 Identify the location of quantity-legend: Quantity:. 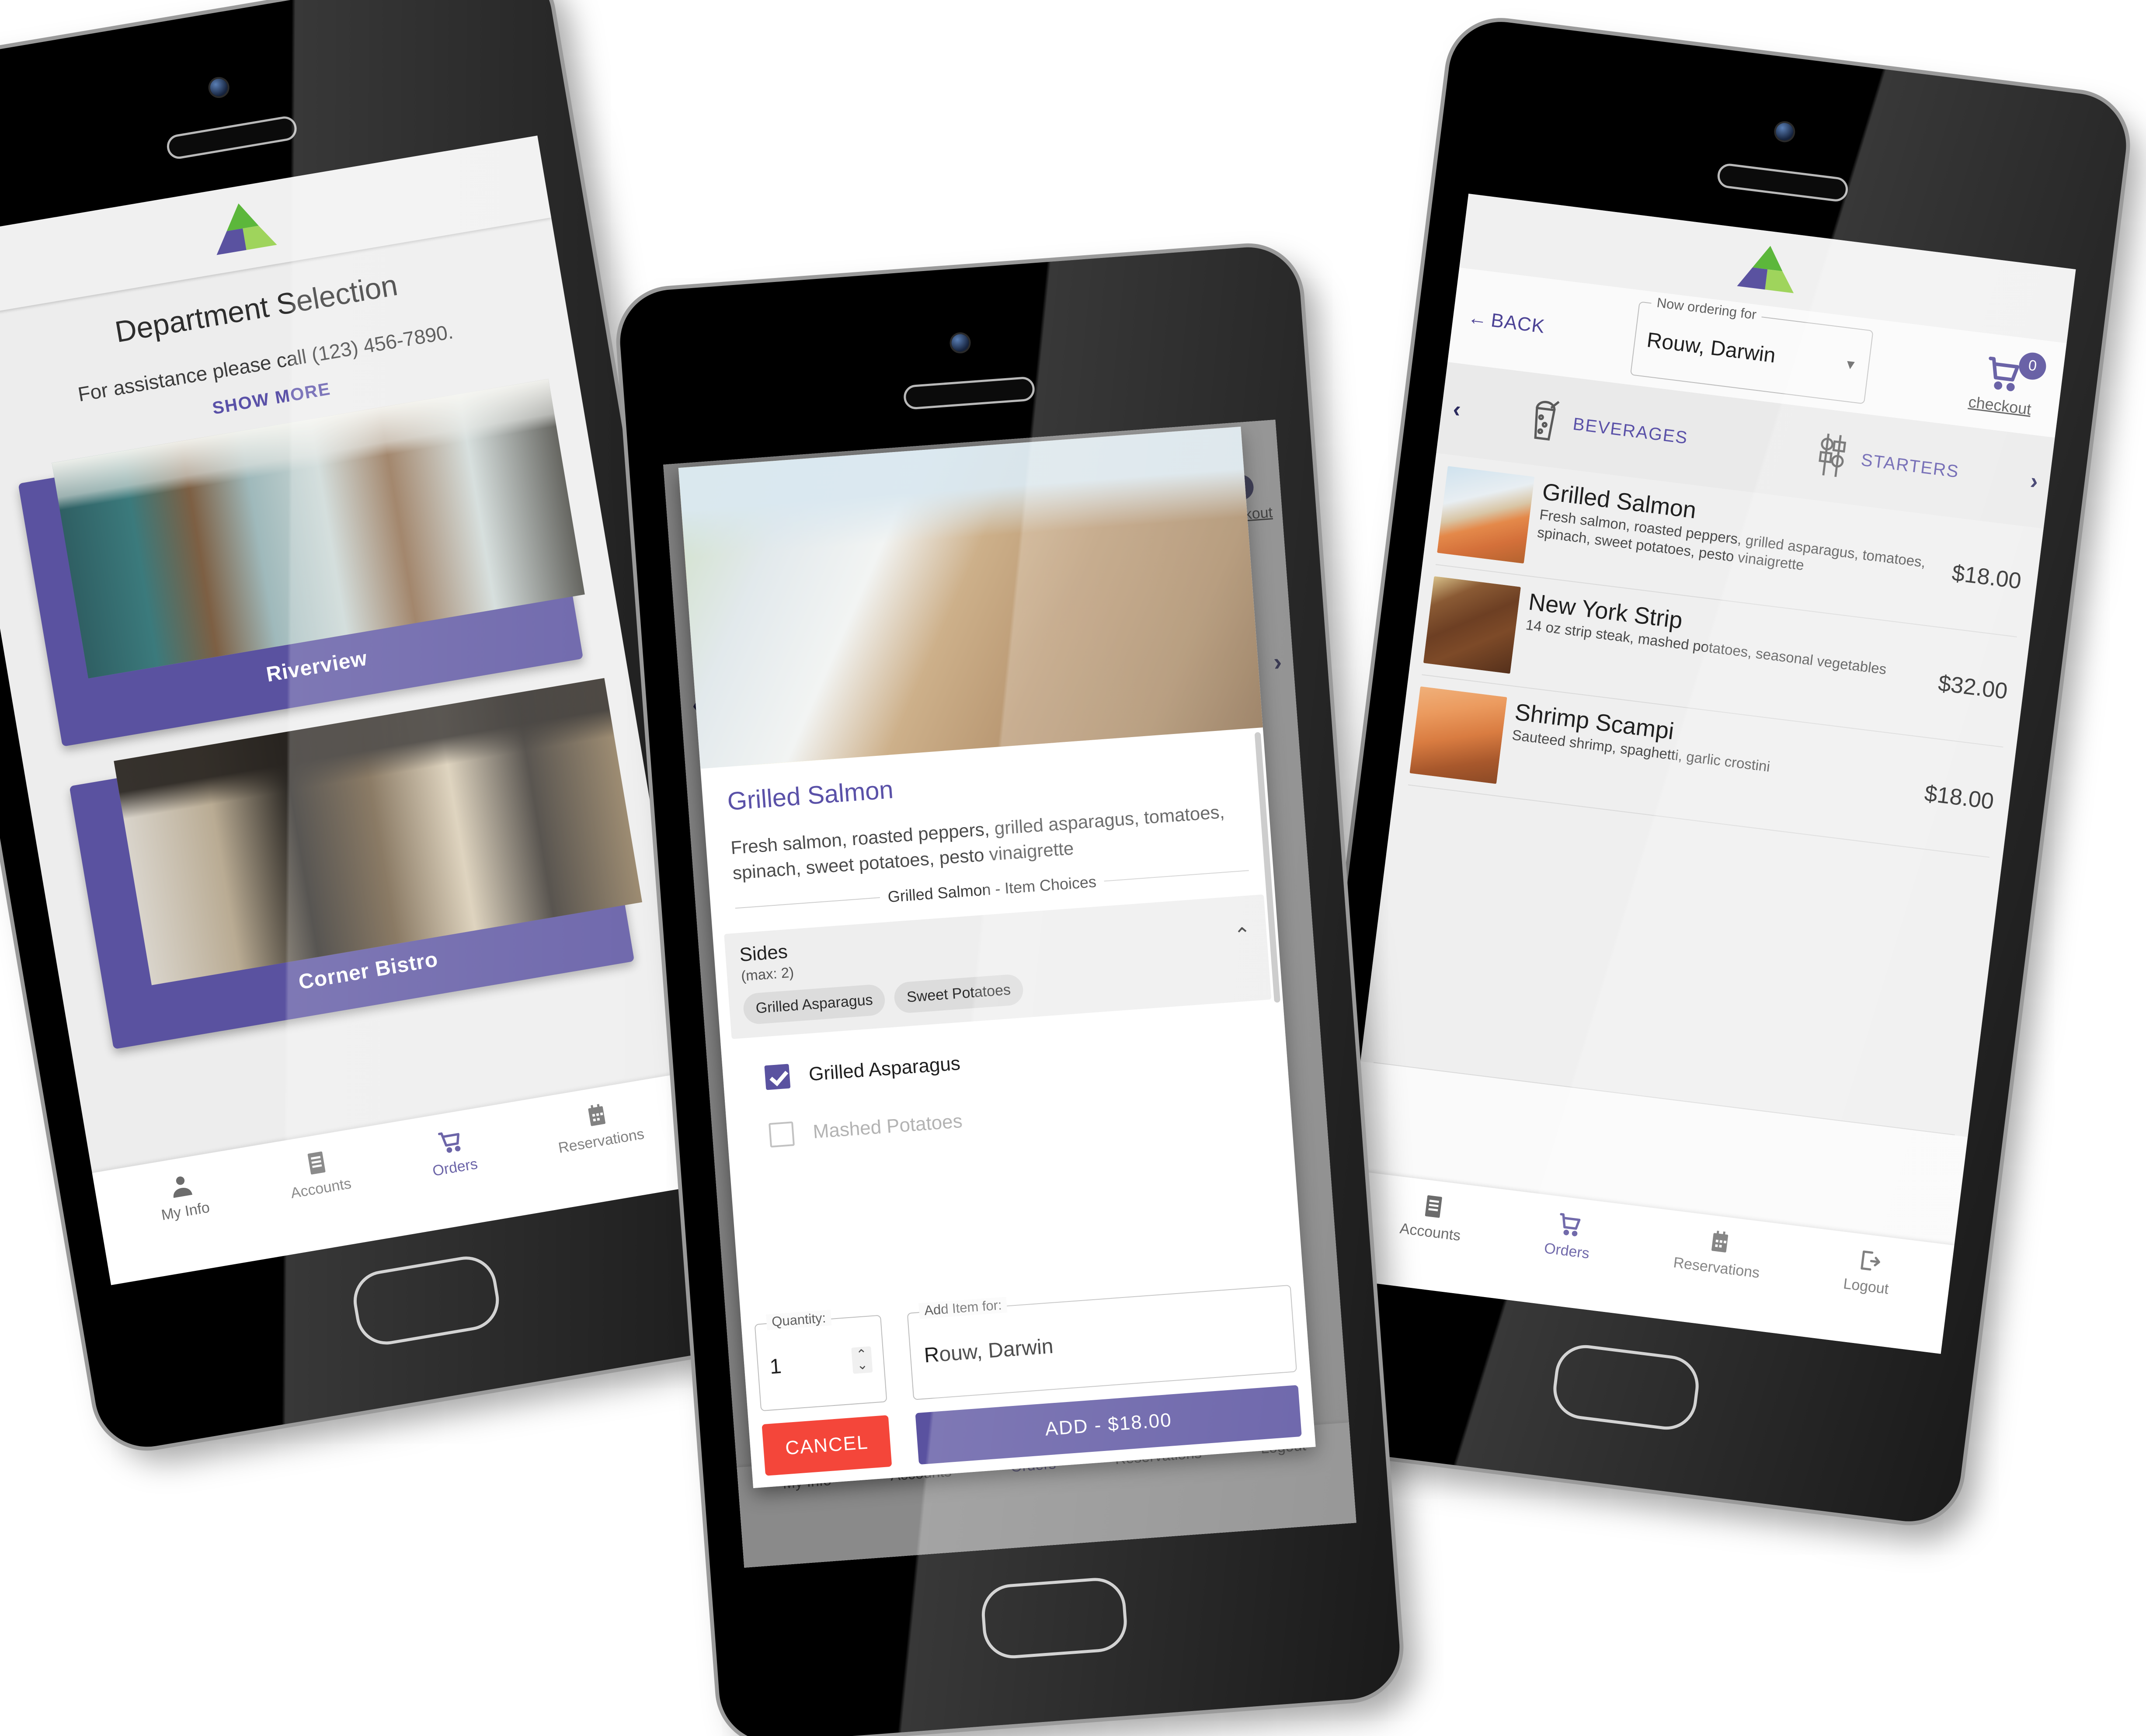
(799, 1319).